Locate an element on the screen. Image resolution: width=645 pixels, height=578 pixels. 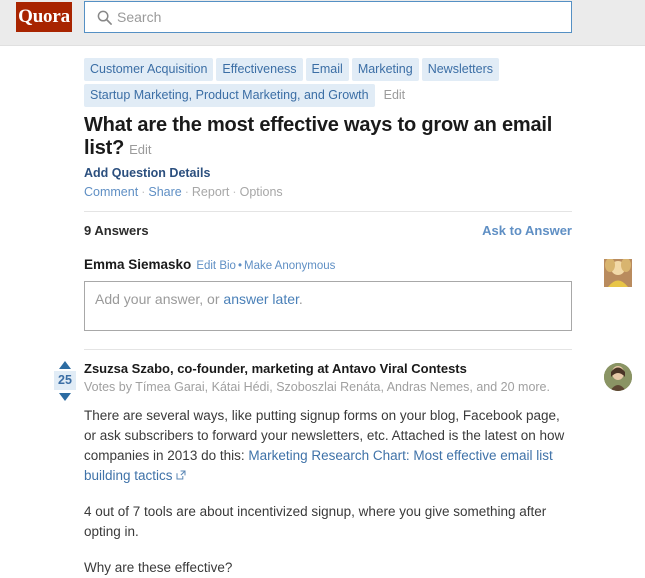
answer-count-label: 9 Answers is located at coordinates (116, 230).